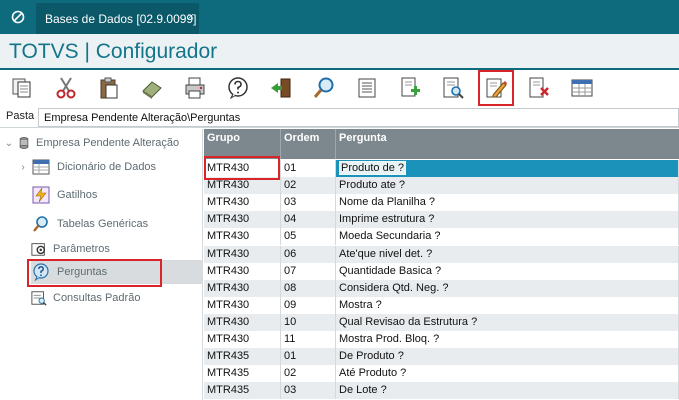 This screenshot has height=400, width=679. What do you see at coordinates (117, 18) in the screenshot?
I see `tab-bases-de-dados: Bases de Dados [02.9.0099] ×` at bounding box center [117, 18].